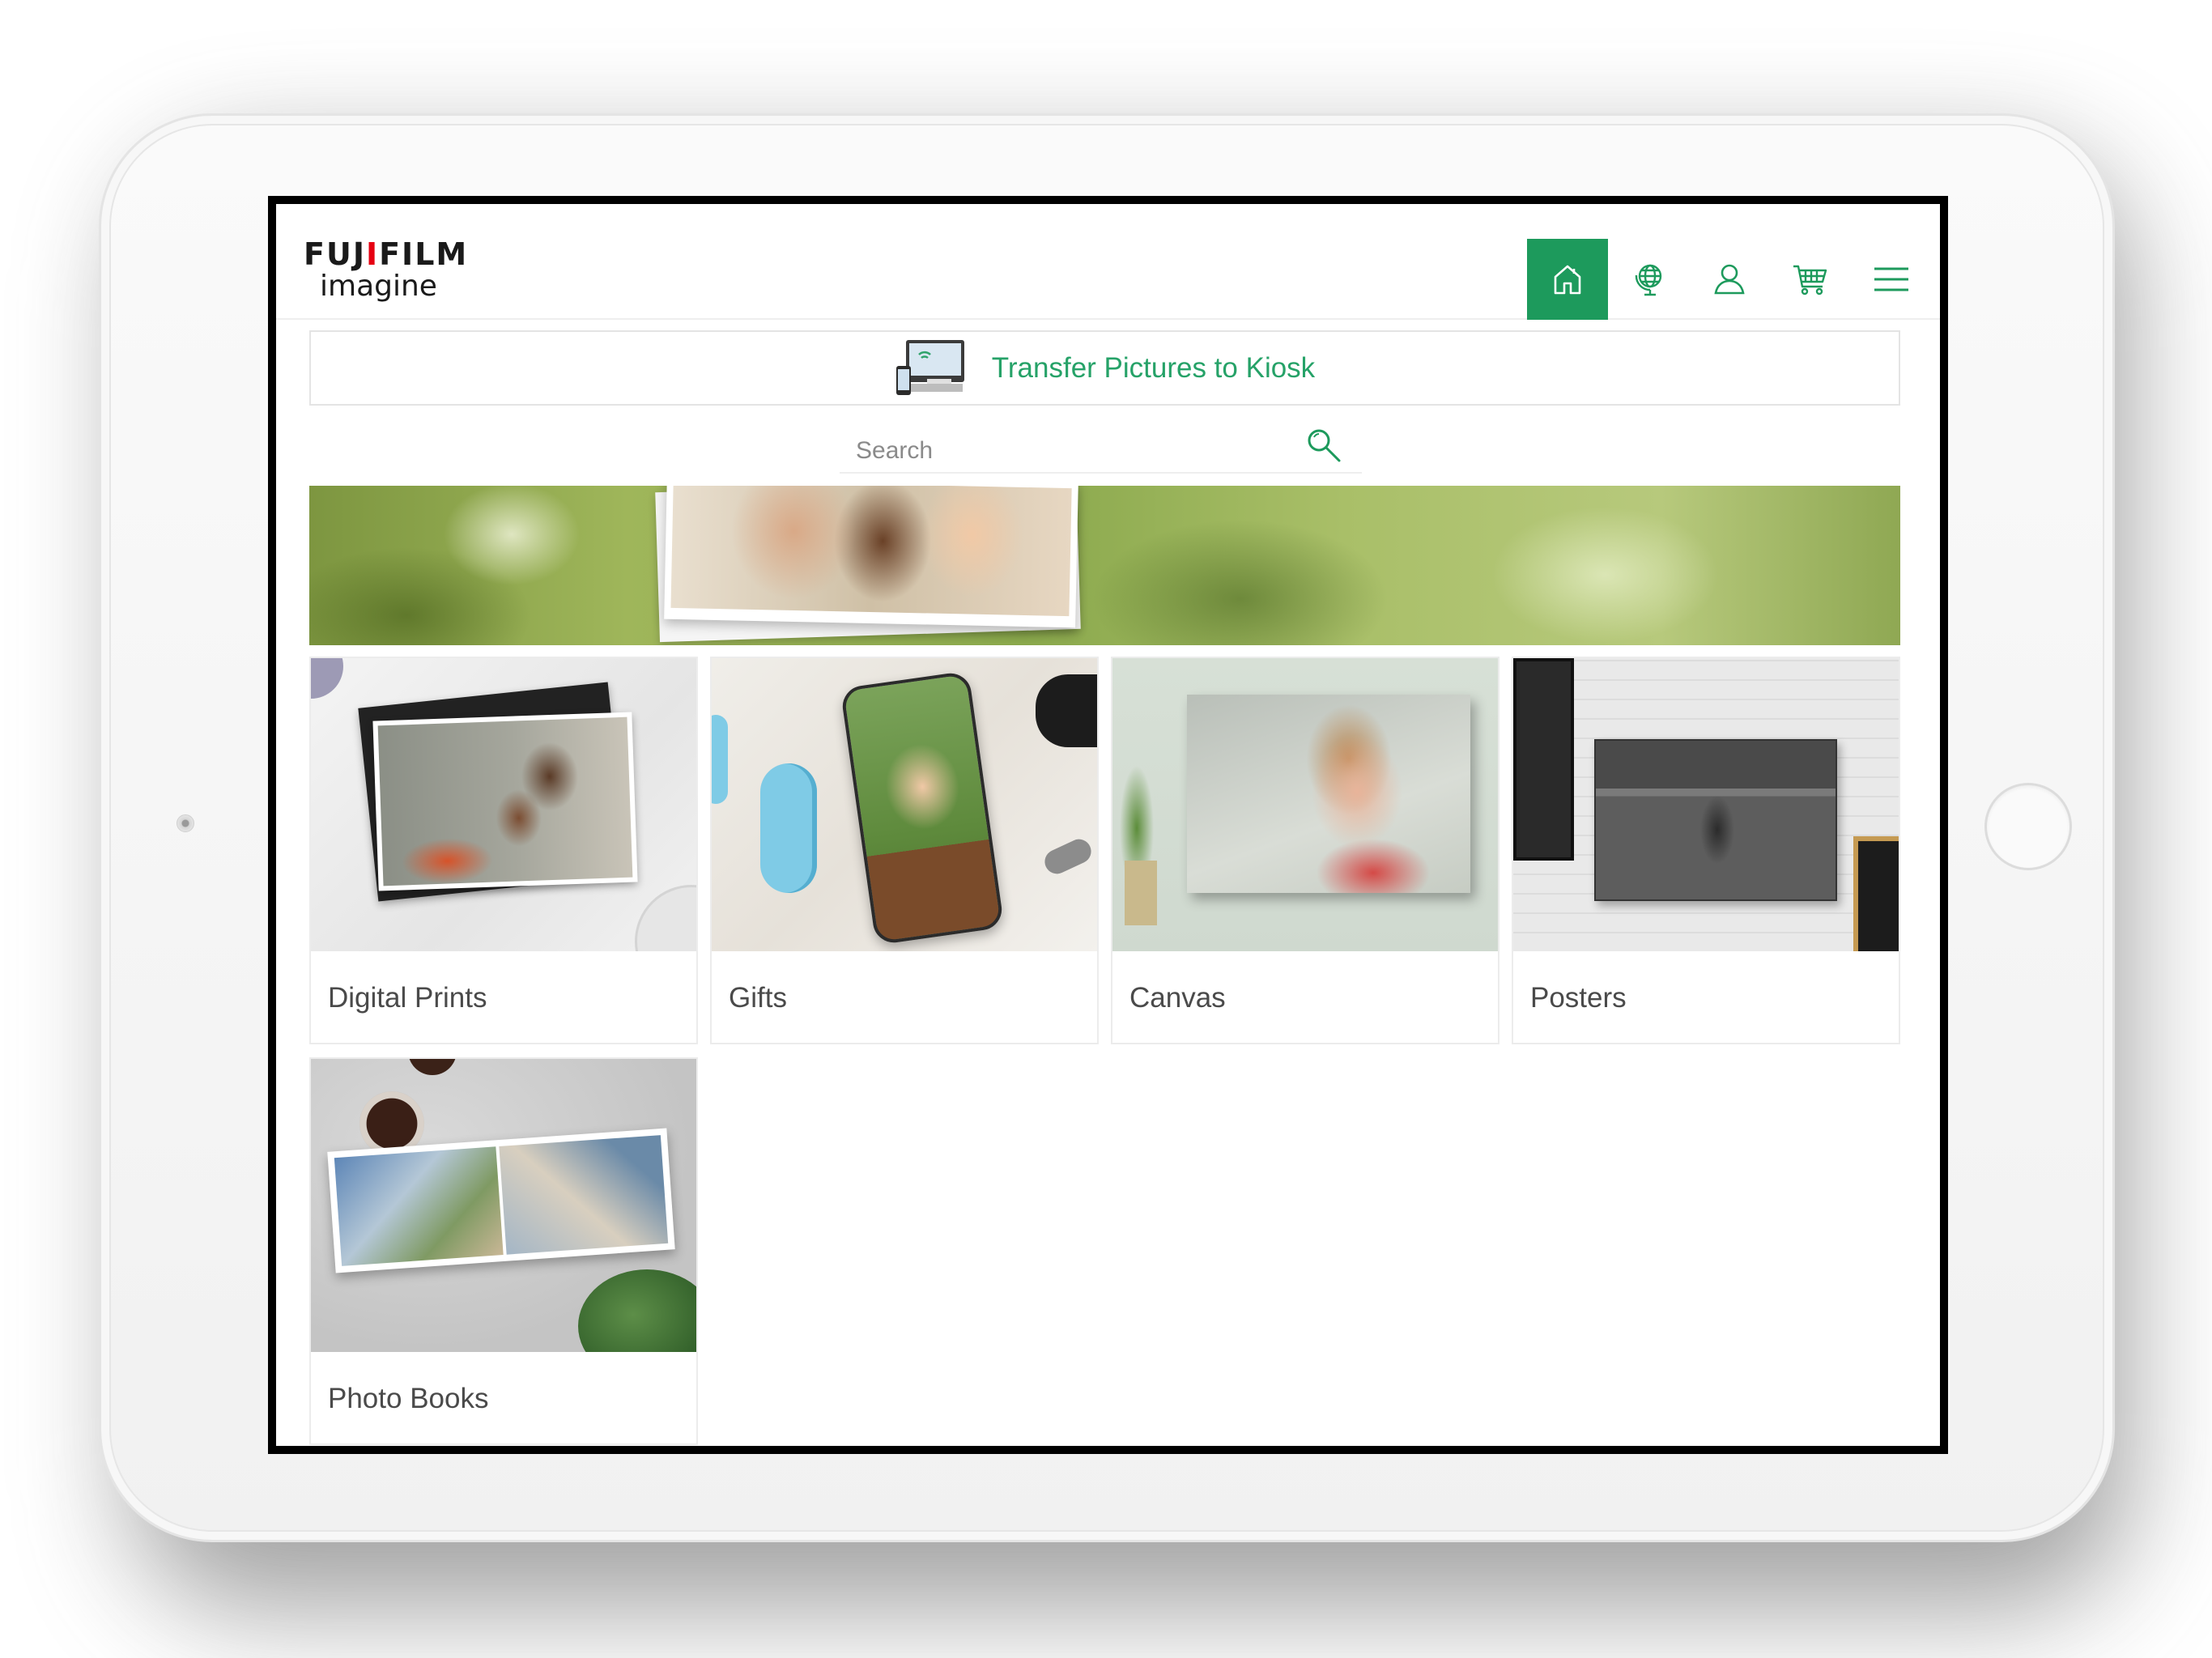 The image size is (2212, 1658). I want to click on header-nav, so click(1729, 279).